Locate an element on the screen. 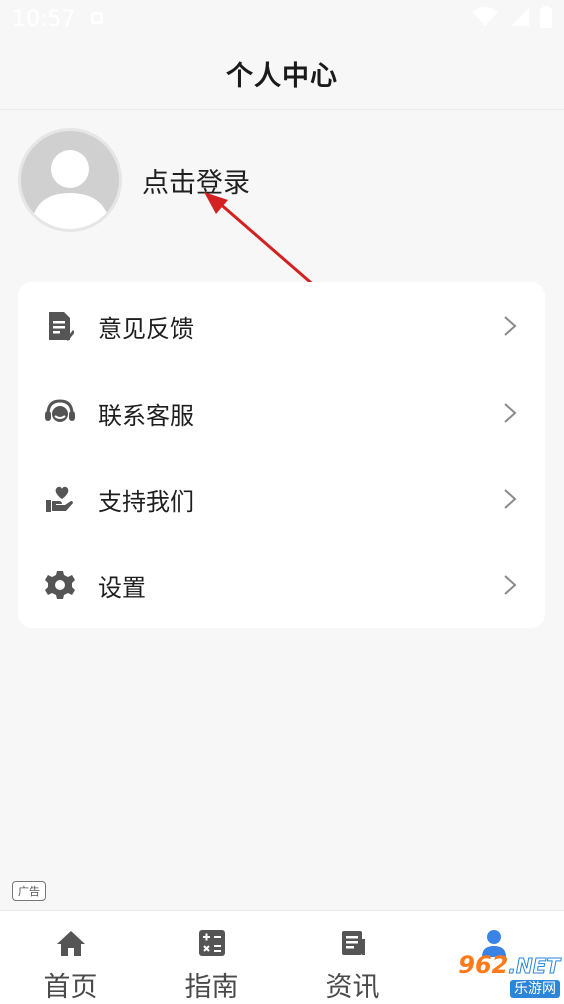 The height and width of the screenshot is (1004, 564). login-link: 点击登录 is located at coordinates (196, 180).